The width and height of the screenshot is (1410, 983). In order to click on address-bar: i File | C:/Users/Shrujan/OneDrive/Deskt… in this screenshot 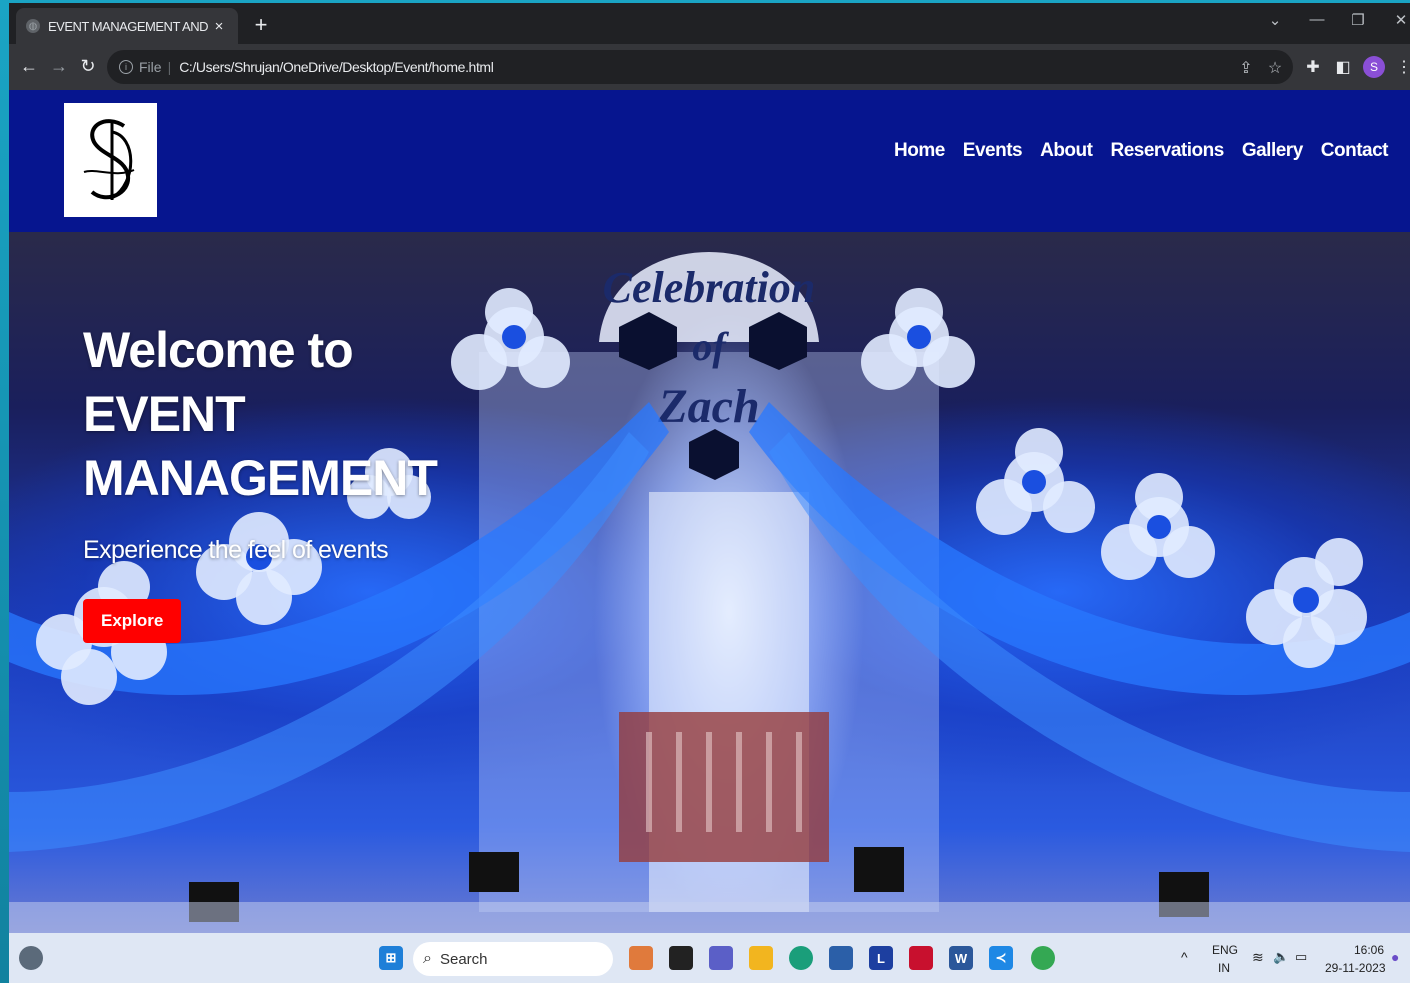, I will do `click(700, 67)`.